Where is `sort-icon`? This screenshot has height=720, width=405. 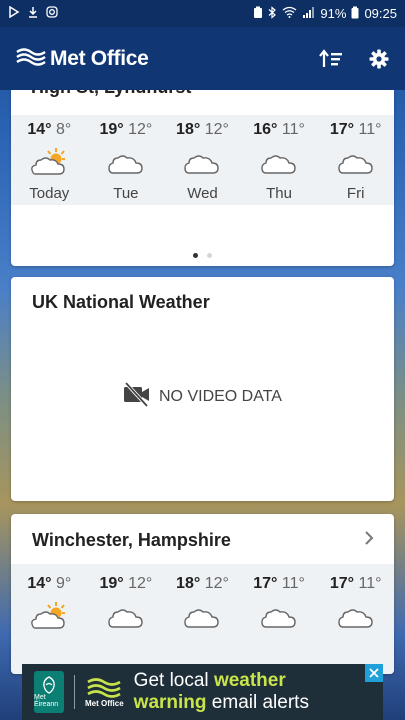 sort-icon is located at coordinates (331, 58).